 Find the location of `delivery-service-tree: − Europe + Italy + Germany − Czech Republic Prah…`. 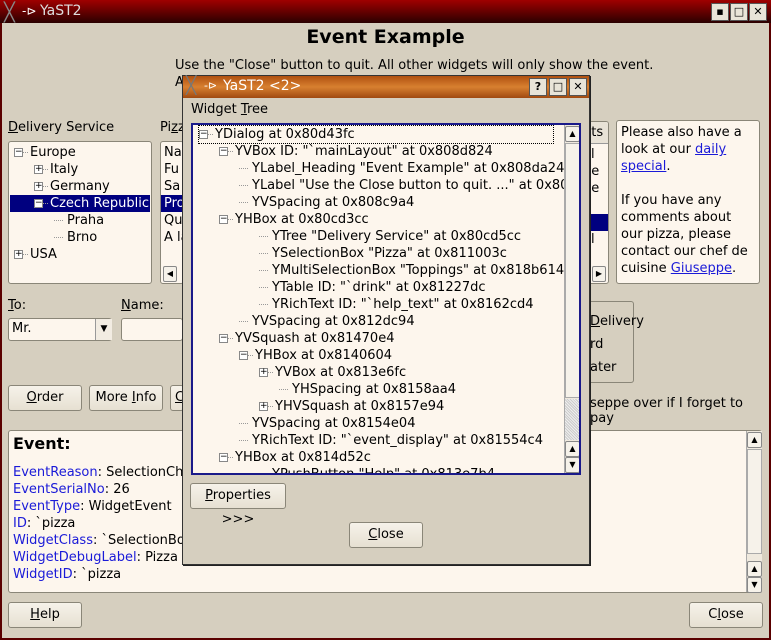

delivery-service-tree: − Europe + Italy + Germany − Czech Republic Prah… is located at coordinates (80, 212).